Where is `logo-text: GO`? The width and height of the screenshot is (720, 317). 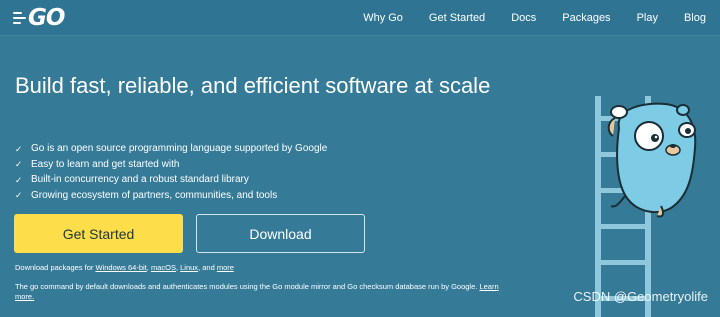 logo-text: GO is located at coordinates (46, 18).